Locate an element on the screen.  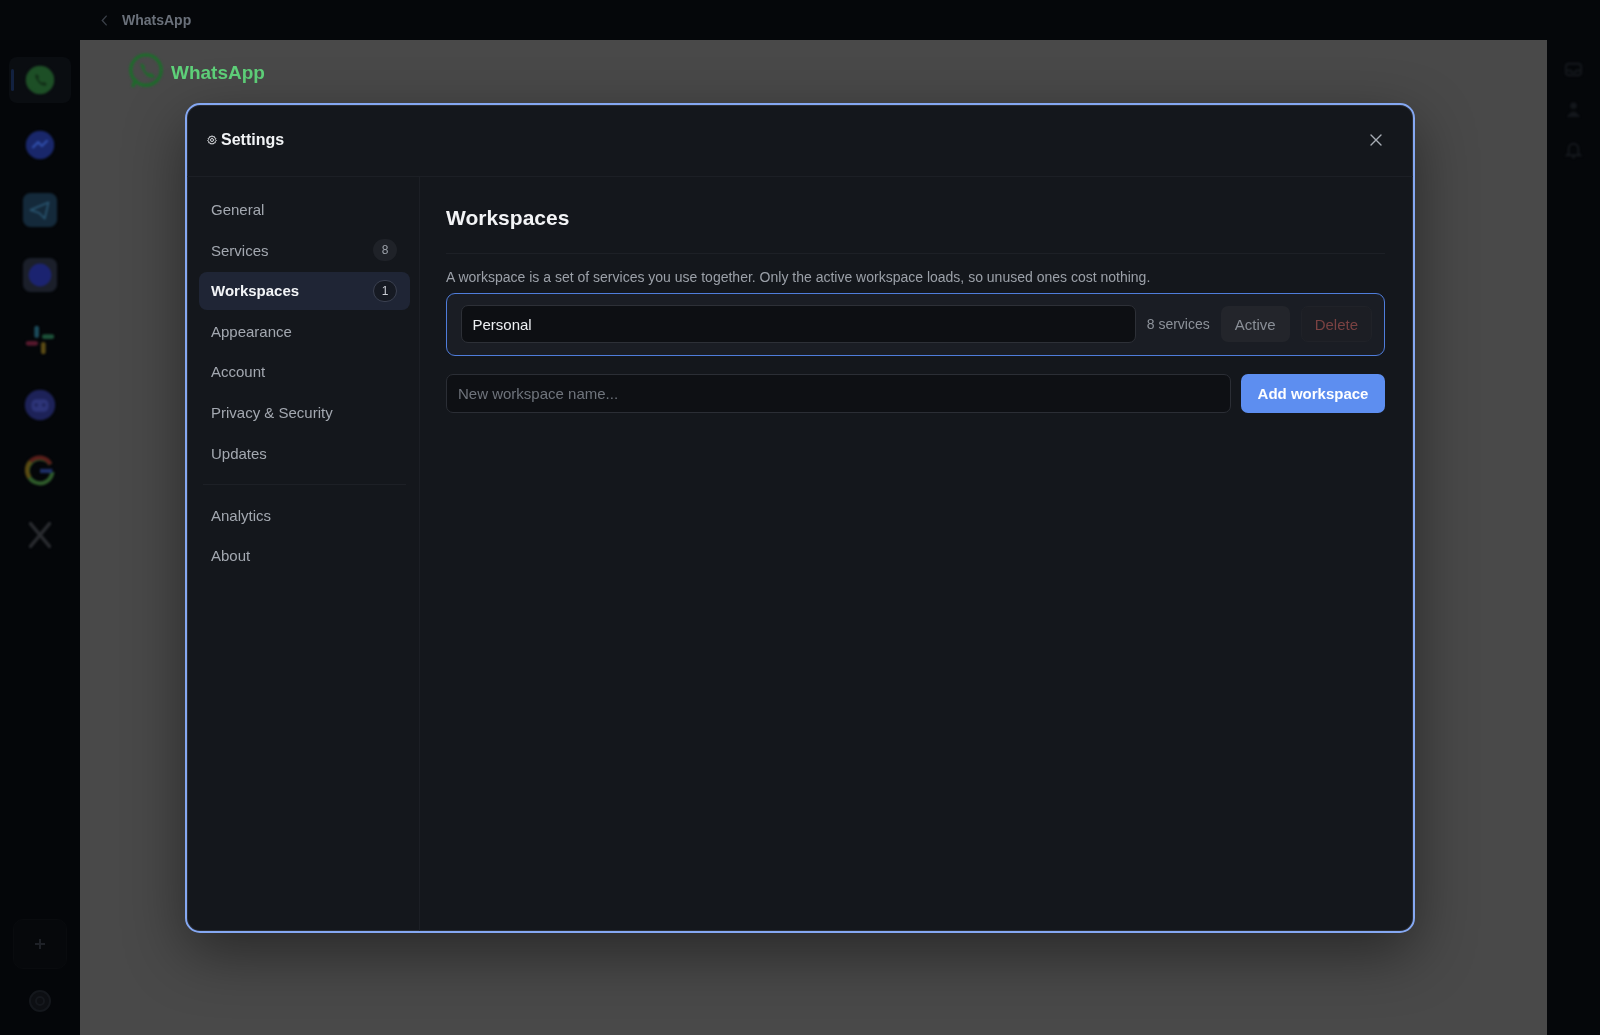
dialog-title: Settings is located at coordinates (253, 140).